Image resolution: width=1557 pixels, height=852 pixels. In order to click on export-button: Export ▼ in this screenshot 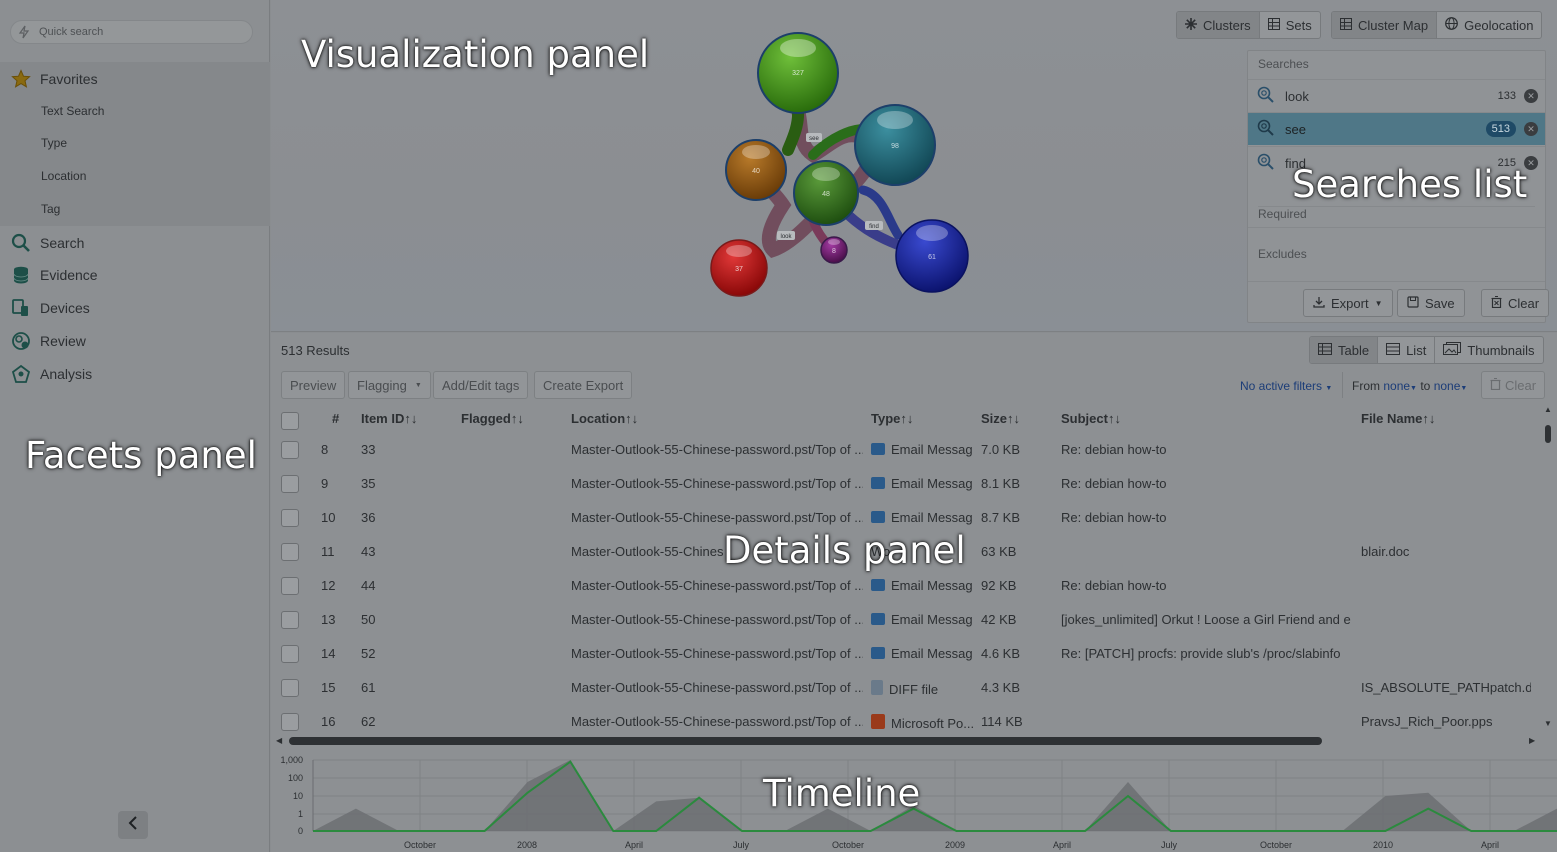, I will do `click(1348, 303)`.